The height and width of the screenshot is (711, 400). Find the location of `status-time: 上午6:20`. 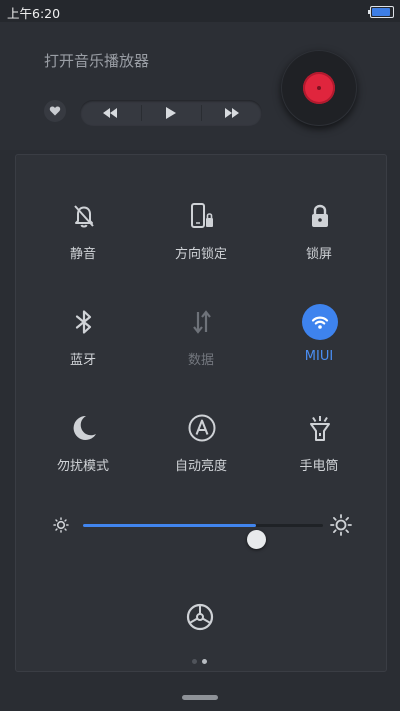

status-time: 上午6:20 is located at coordinates (34, 13).